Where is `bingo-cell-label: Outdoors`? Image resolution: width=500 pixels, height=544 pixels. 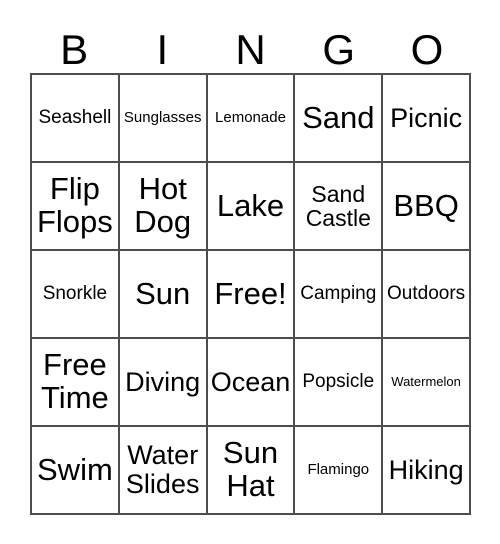
bingo-cell-label: Outdoors is located at coordinates (426, 293).